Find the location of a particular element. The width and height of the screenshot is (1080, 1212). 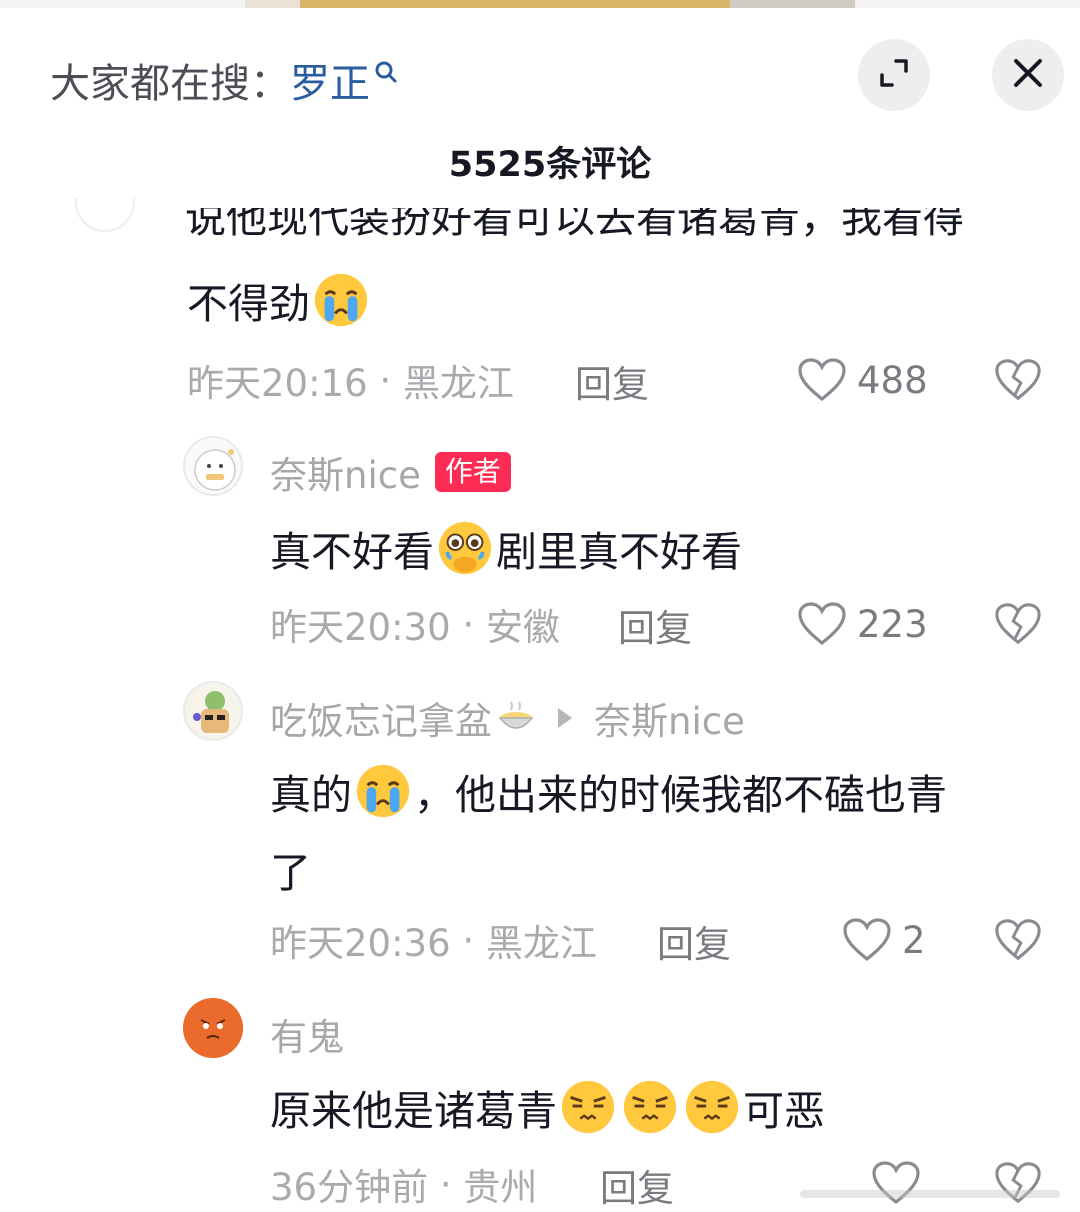

like-count: 488 is located at coordinates (892, 380).